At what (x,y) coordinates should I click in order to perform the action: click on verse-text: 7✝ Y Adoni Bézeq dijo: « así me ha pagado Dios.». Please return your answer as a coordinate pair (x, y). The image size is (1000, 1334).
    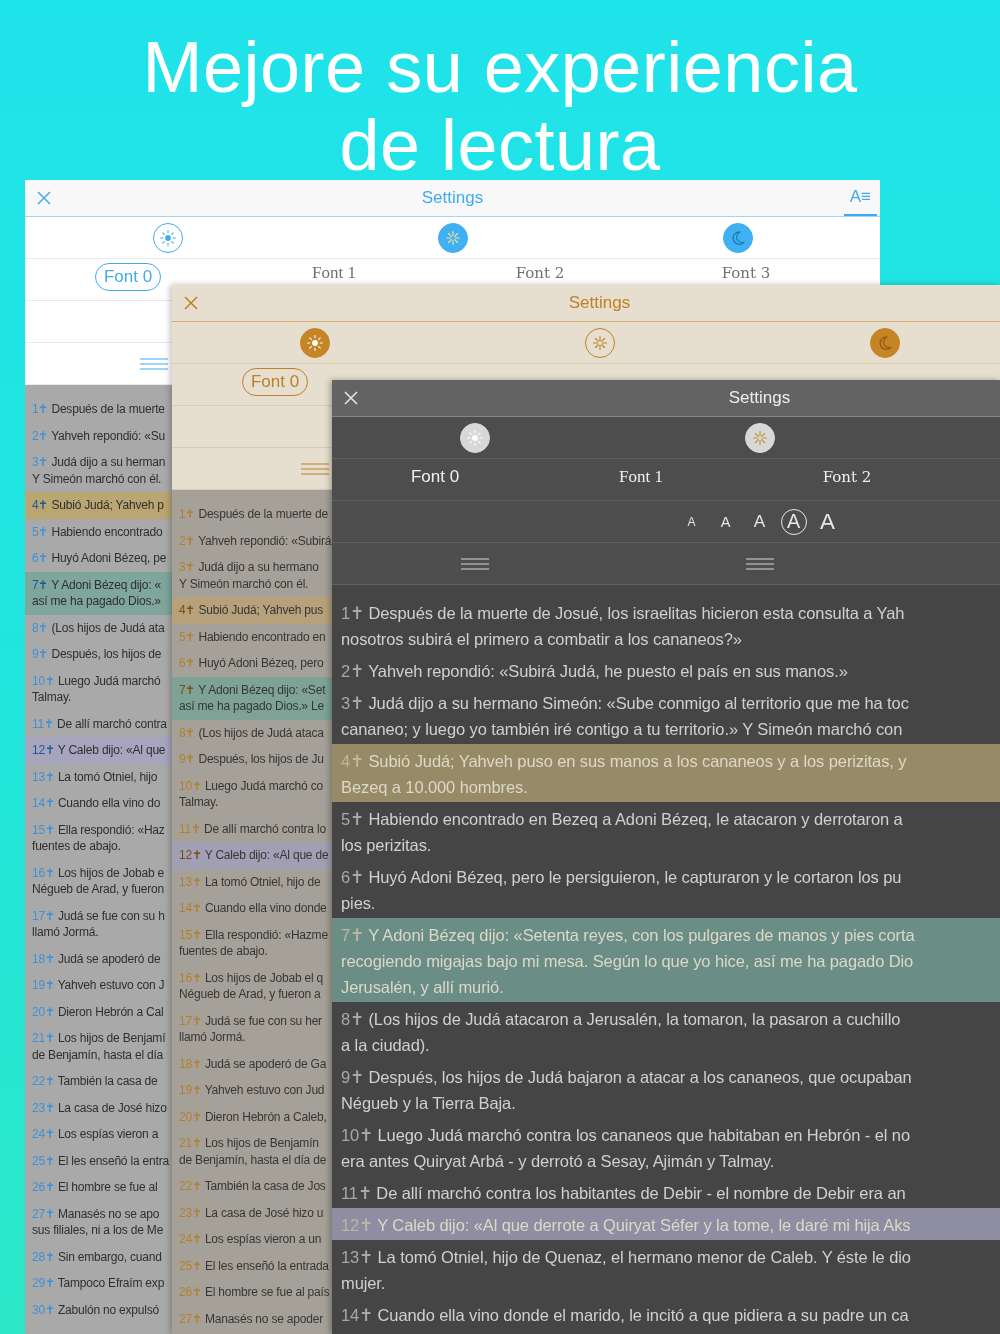
    Looking at the image, I should click on (97, 593).